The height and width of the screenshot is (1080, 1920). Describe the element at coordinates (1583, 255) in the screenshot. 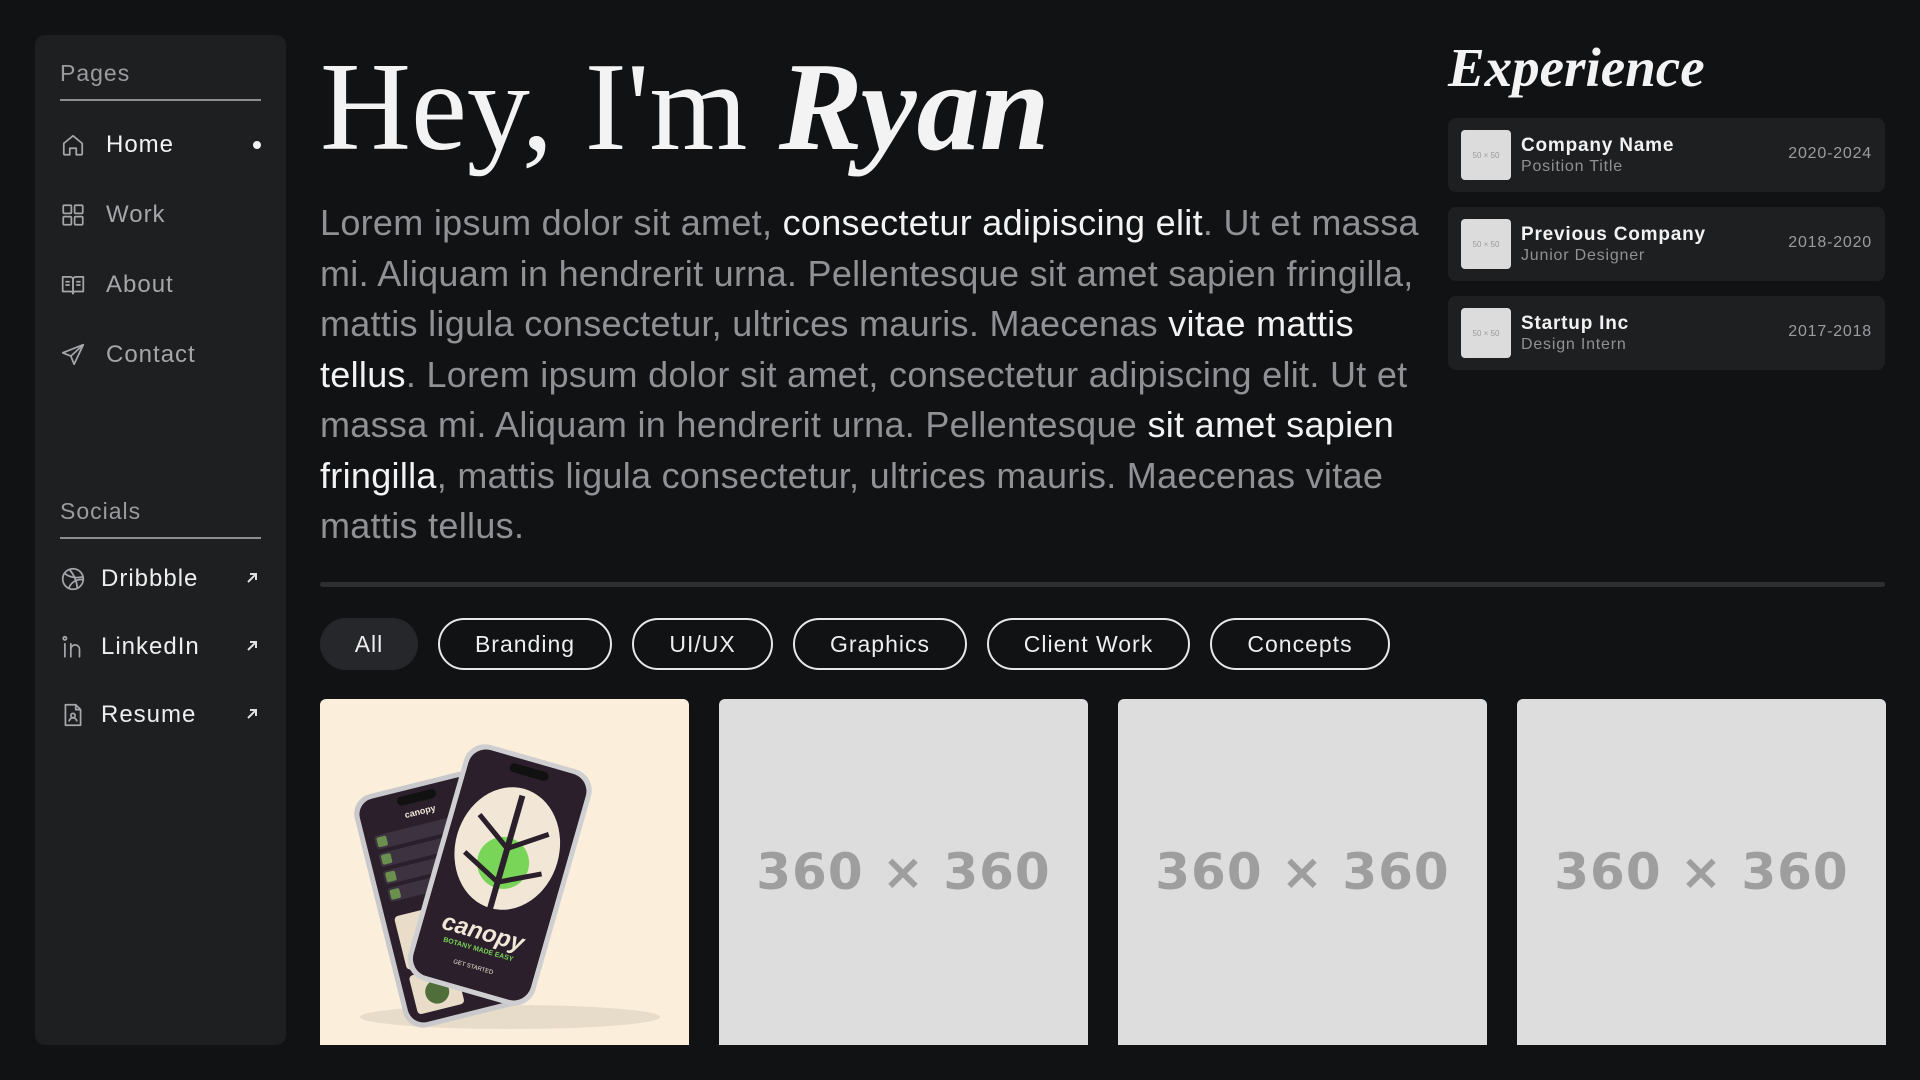

I see `position-title: Junior Designer` at that location.